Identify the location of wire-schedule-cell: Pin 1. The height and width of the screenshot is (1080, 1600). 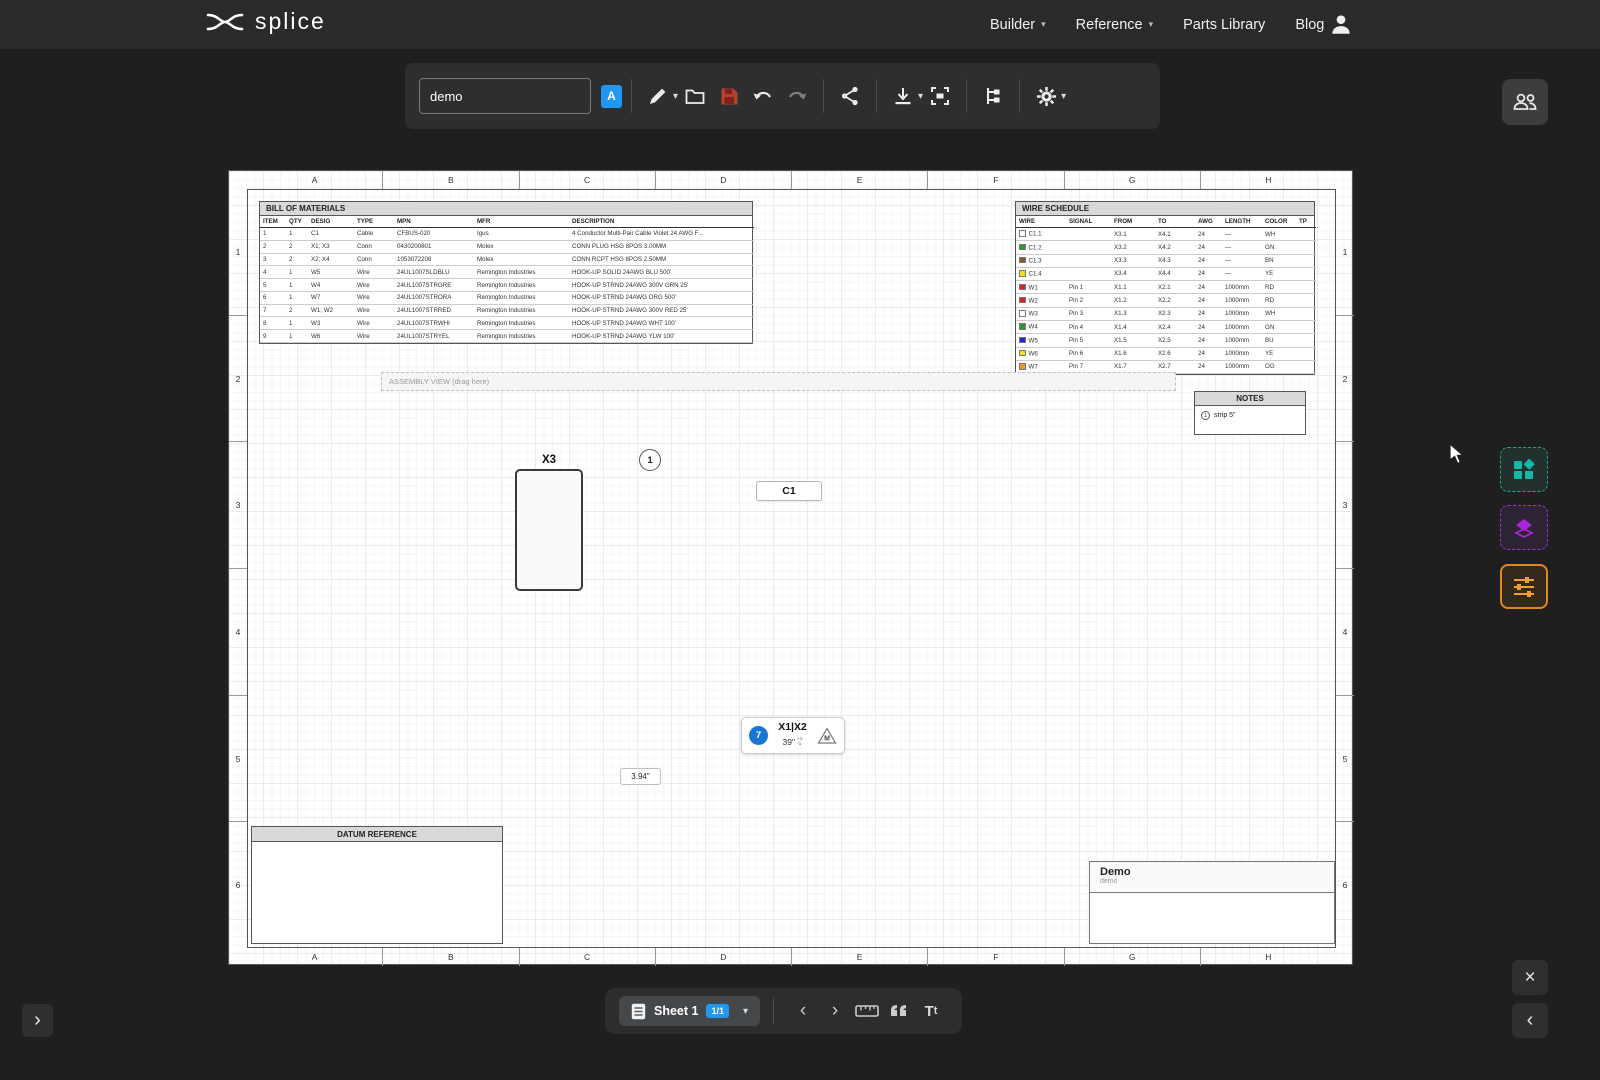
(1088, 287).